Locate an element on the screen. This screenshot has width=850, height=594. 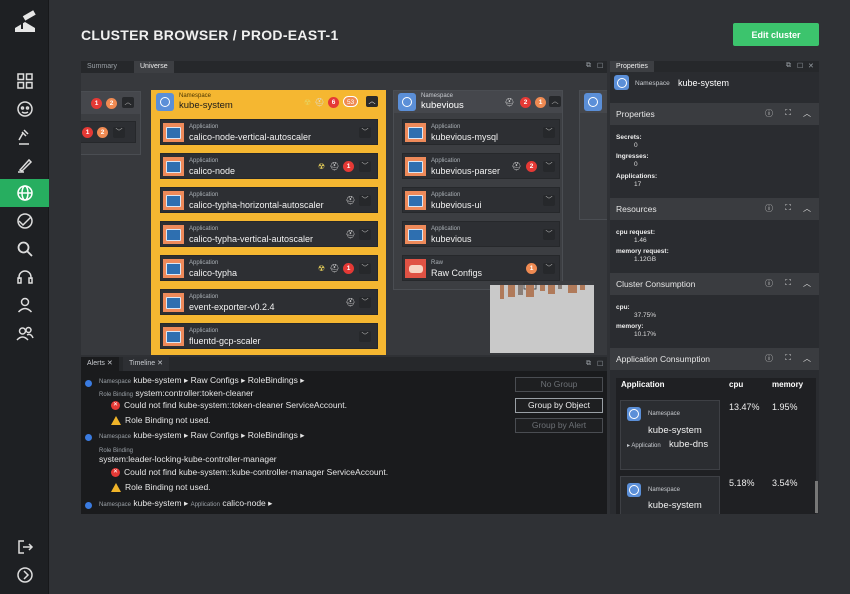
namespace-partial: 1 2 ︿ 1 2 ﹀ is located at coordinates (111, 123).